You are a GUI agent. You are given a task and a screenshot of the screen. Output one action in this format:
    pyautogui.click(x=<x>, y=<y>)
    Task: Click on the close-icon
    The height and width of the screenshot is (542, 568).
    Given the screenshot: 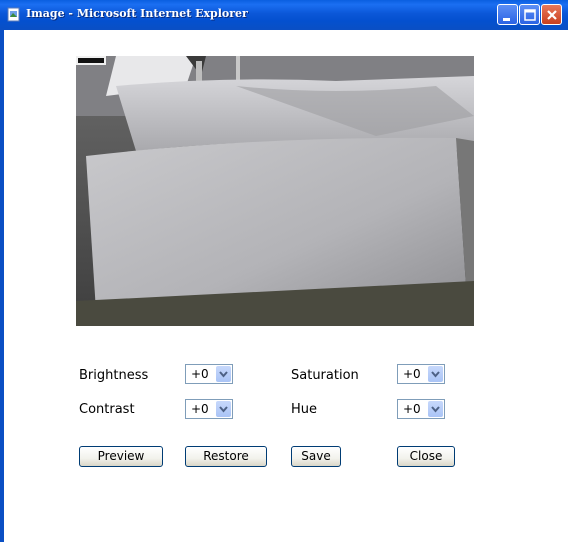 What is the action you would take?
    pyautogui.click(x=552, y=15)
    